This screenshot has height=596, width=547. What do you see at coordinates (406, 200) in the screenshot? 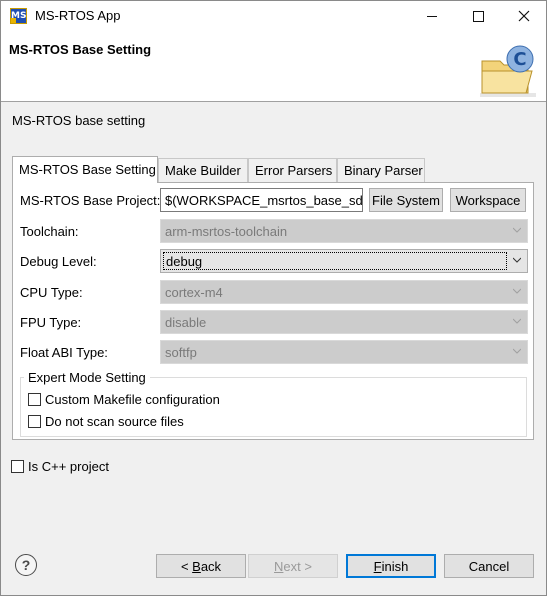
I see `file-system-button: File System` at bounding box center [406, 200].